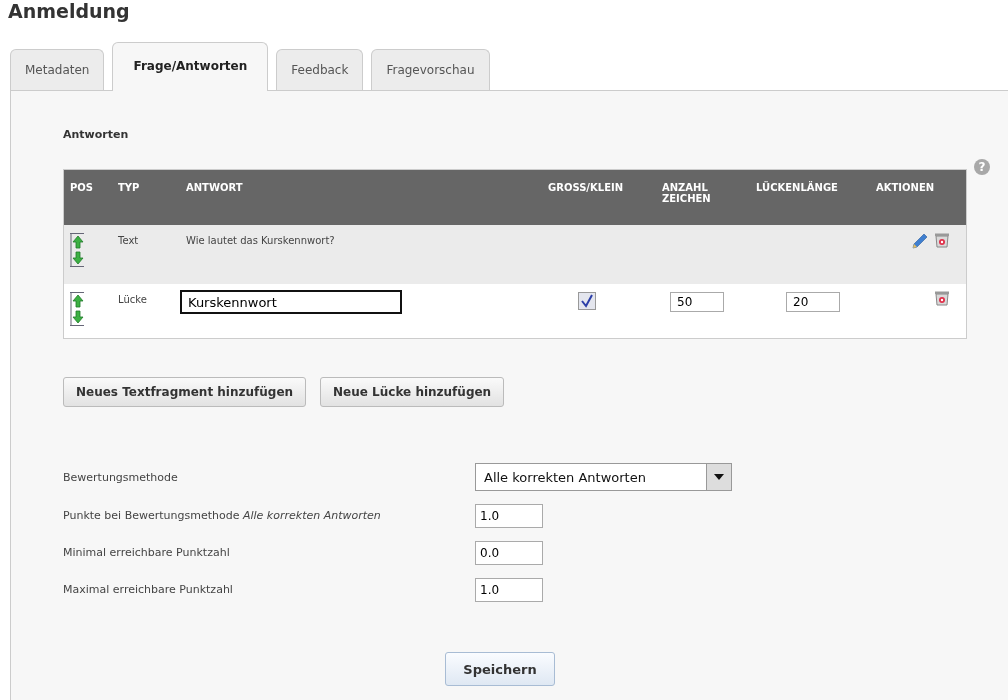 Image resolution: width=1008 pixels, height=700 pixels. Describe the element at coordinates (361, 197) in the screenshot. I see `column-header: ANTWORT` at that location.